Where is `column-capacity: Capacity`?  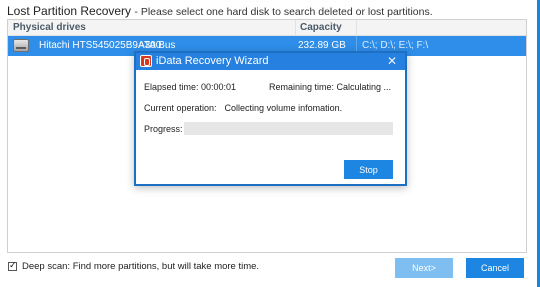
column-capacity: Capacity is located at coordinates (321, 27).